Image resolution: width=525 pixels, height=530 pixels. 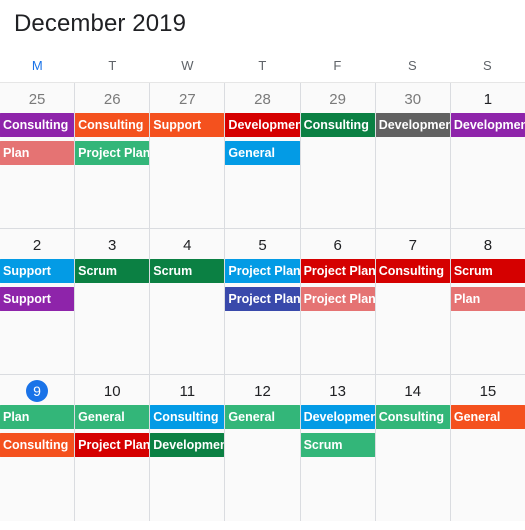 I want to click on day-cell-15: 15 General, so click(x=487, y=448).